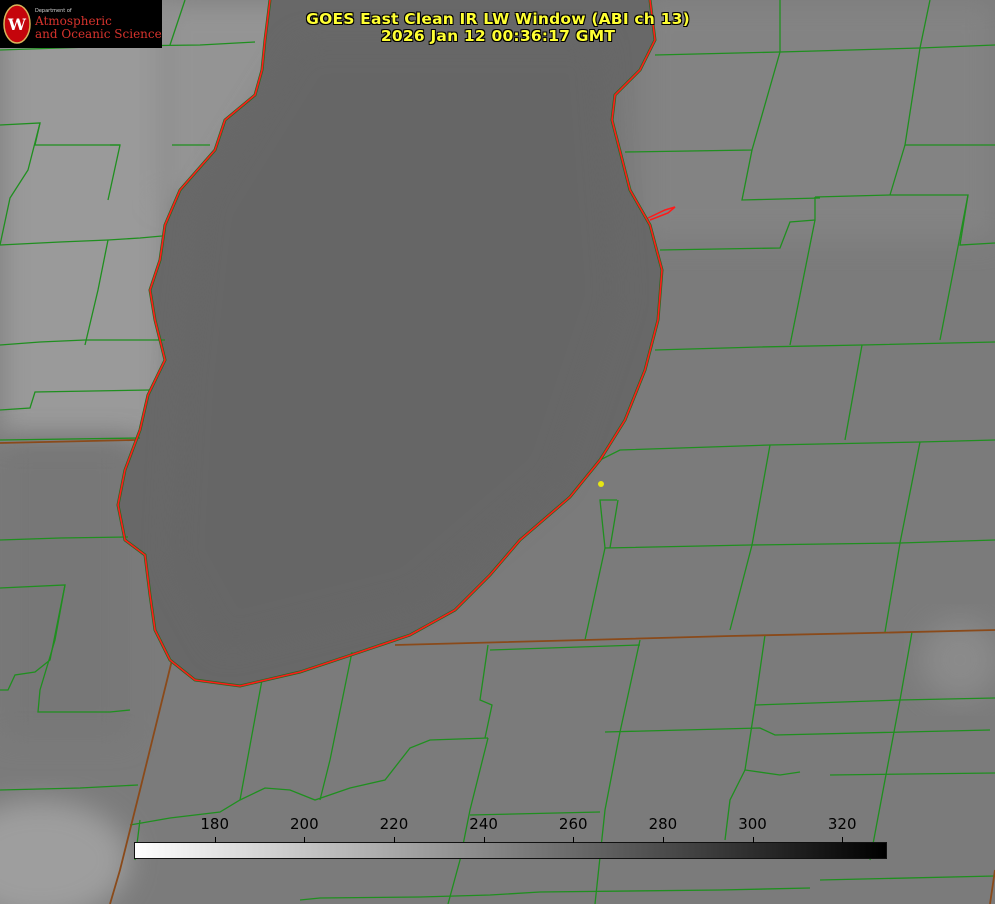 The height and width of the screenshot is (904, 995). What do you see at coordinates (601, 484) in the screenshot?
I see `location-marker` at bounding box center [601, 484].